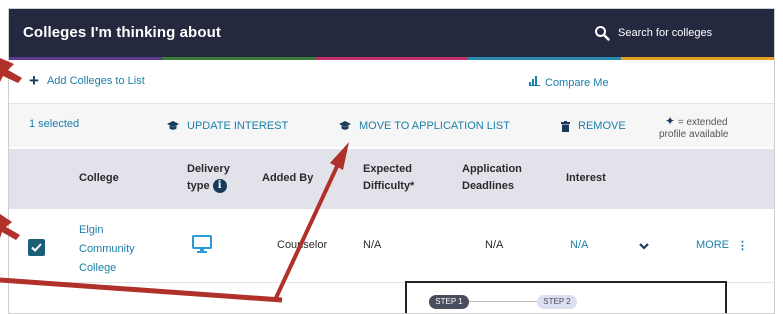 The height and width of the screenshot is (314, 783). Describe the element at coordinates (302, 245) in the screenshot. I see `added-by-value: Counselor` at that location.